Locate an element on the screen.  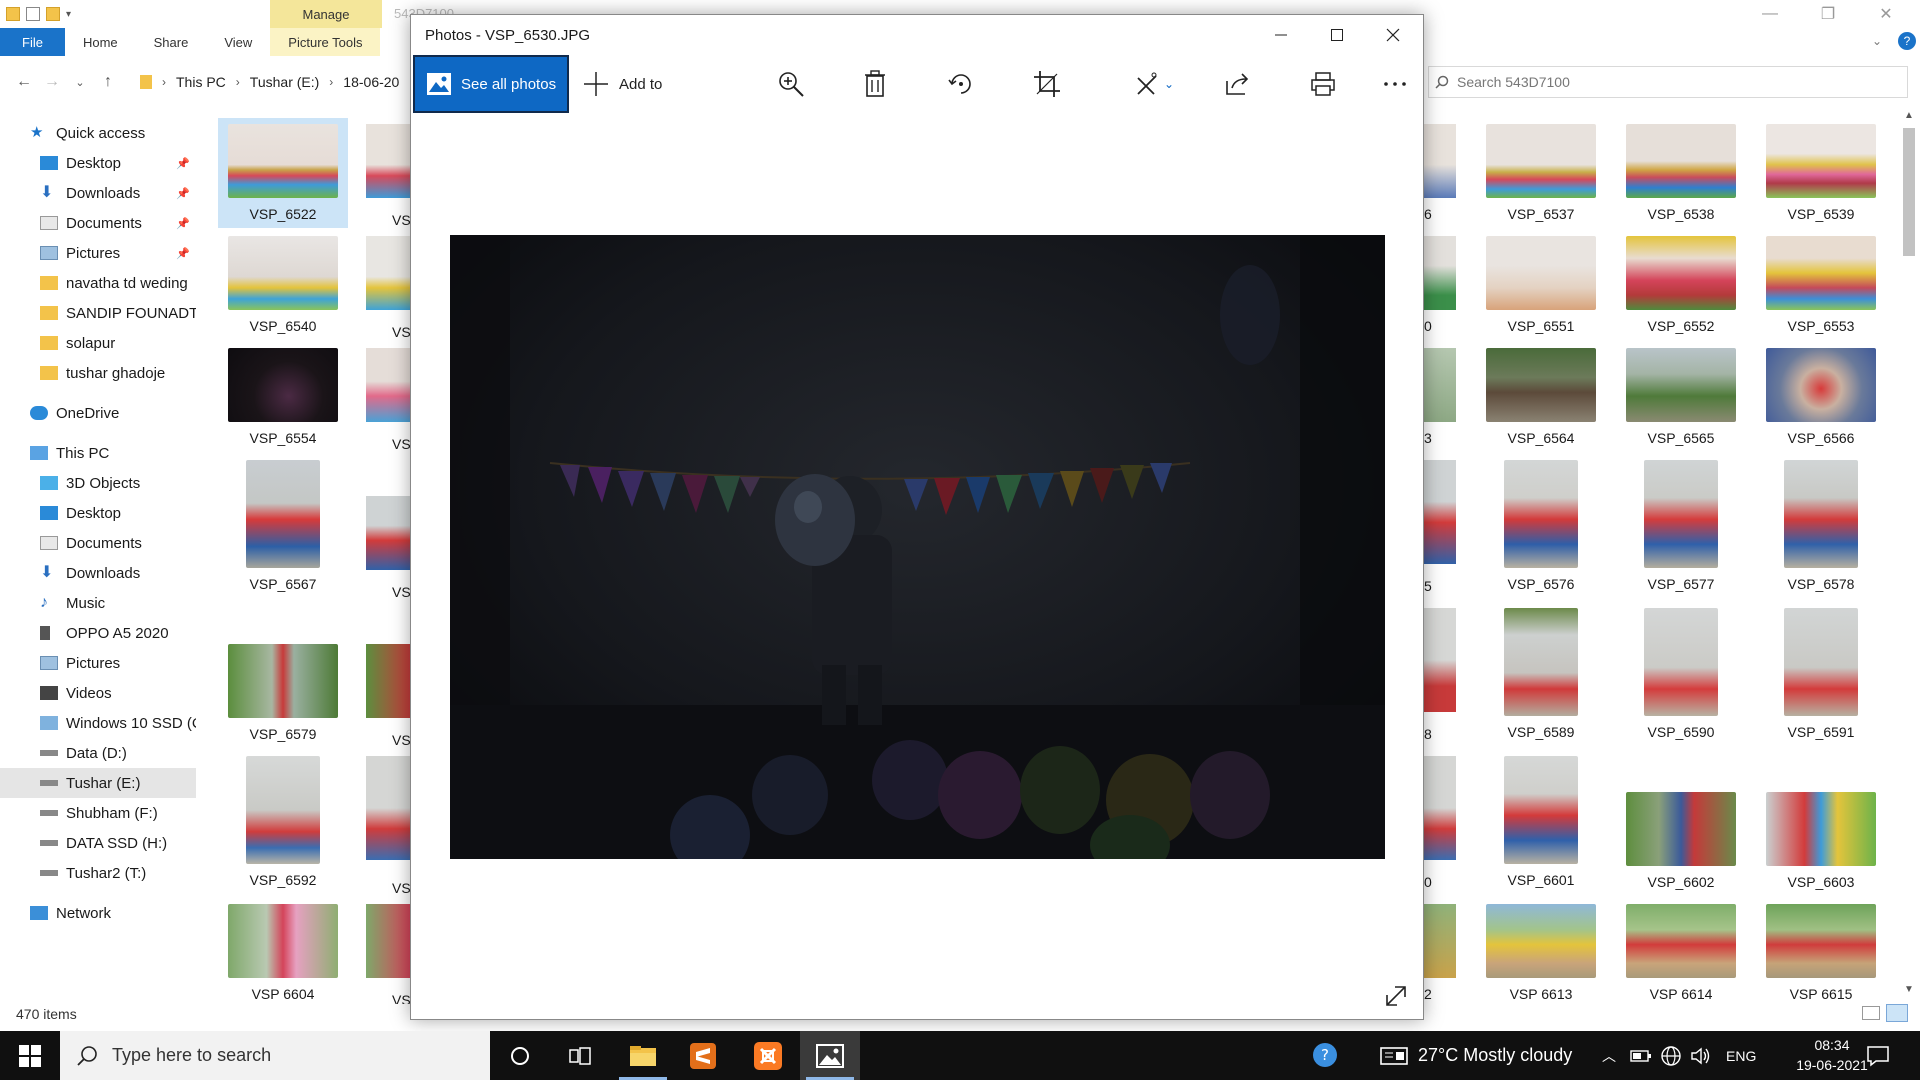
task-view-button is located at coordinates (580, 1055).